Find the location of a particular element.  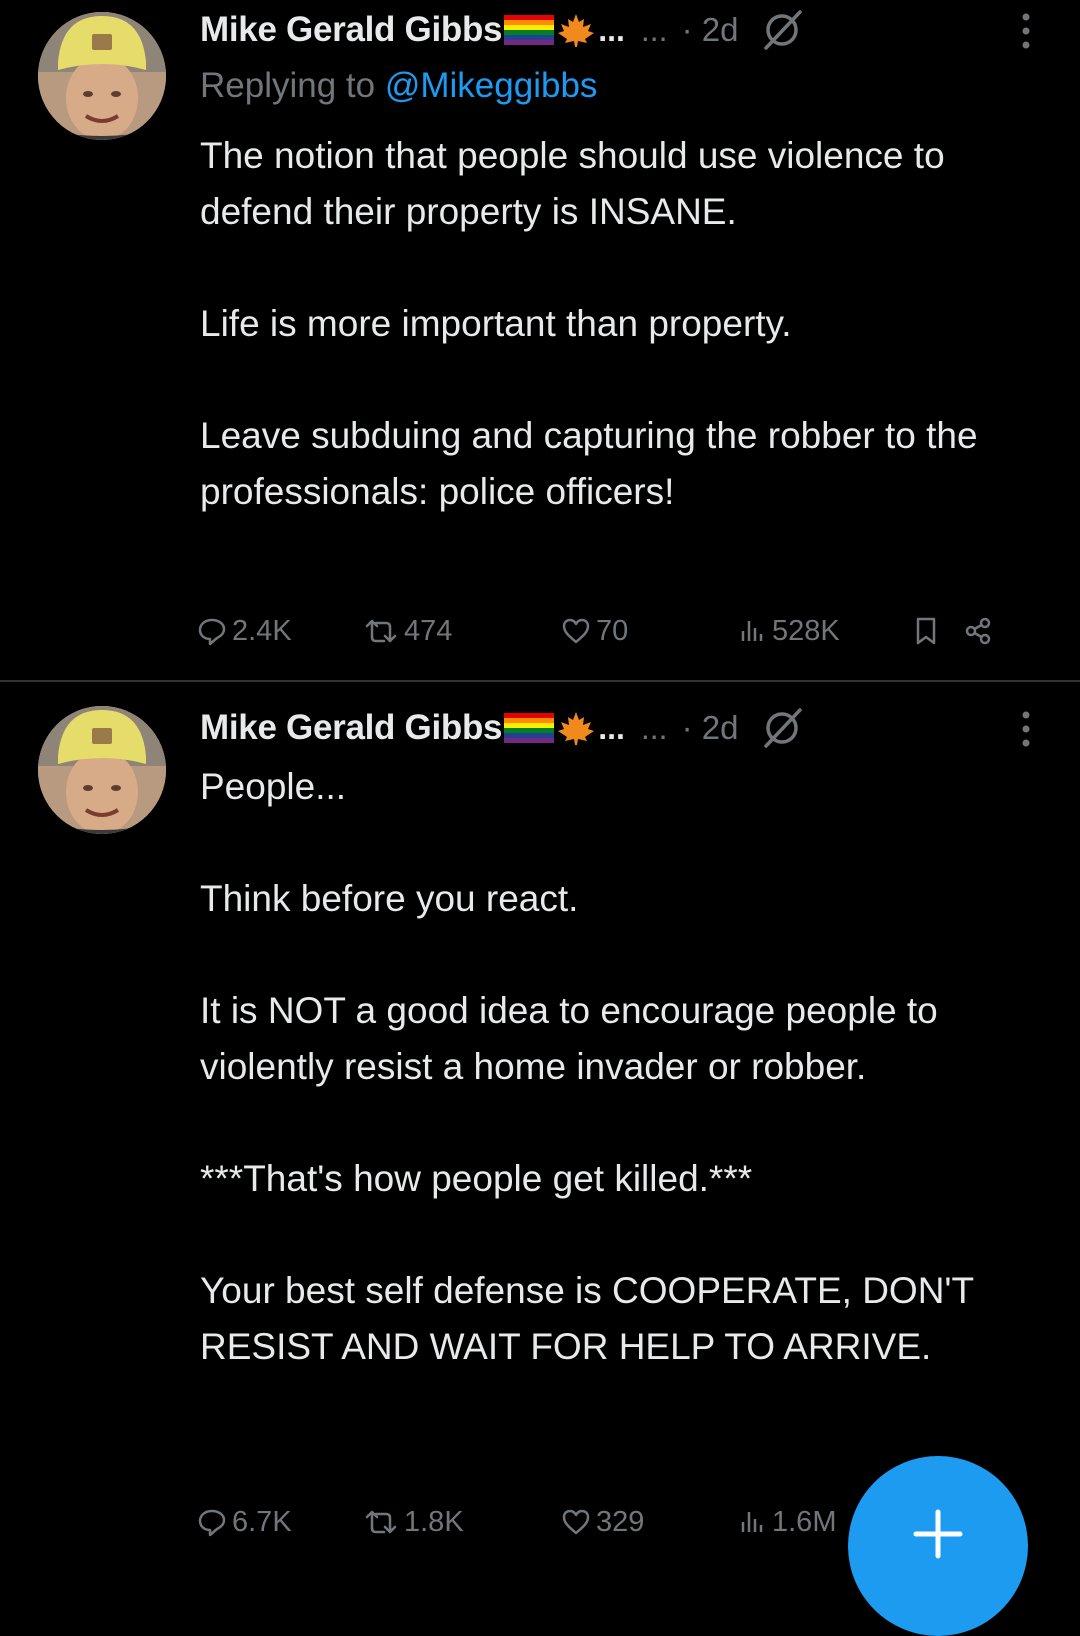

reply-button: 6.7K is located at coordinates (244, 1522).